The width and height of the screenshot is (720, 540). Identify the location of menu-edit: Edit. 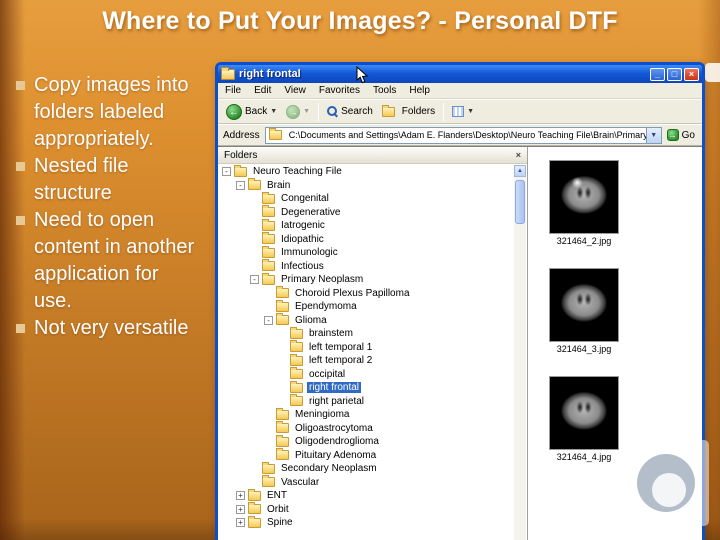
(262, 90).